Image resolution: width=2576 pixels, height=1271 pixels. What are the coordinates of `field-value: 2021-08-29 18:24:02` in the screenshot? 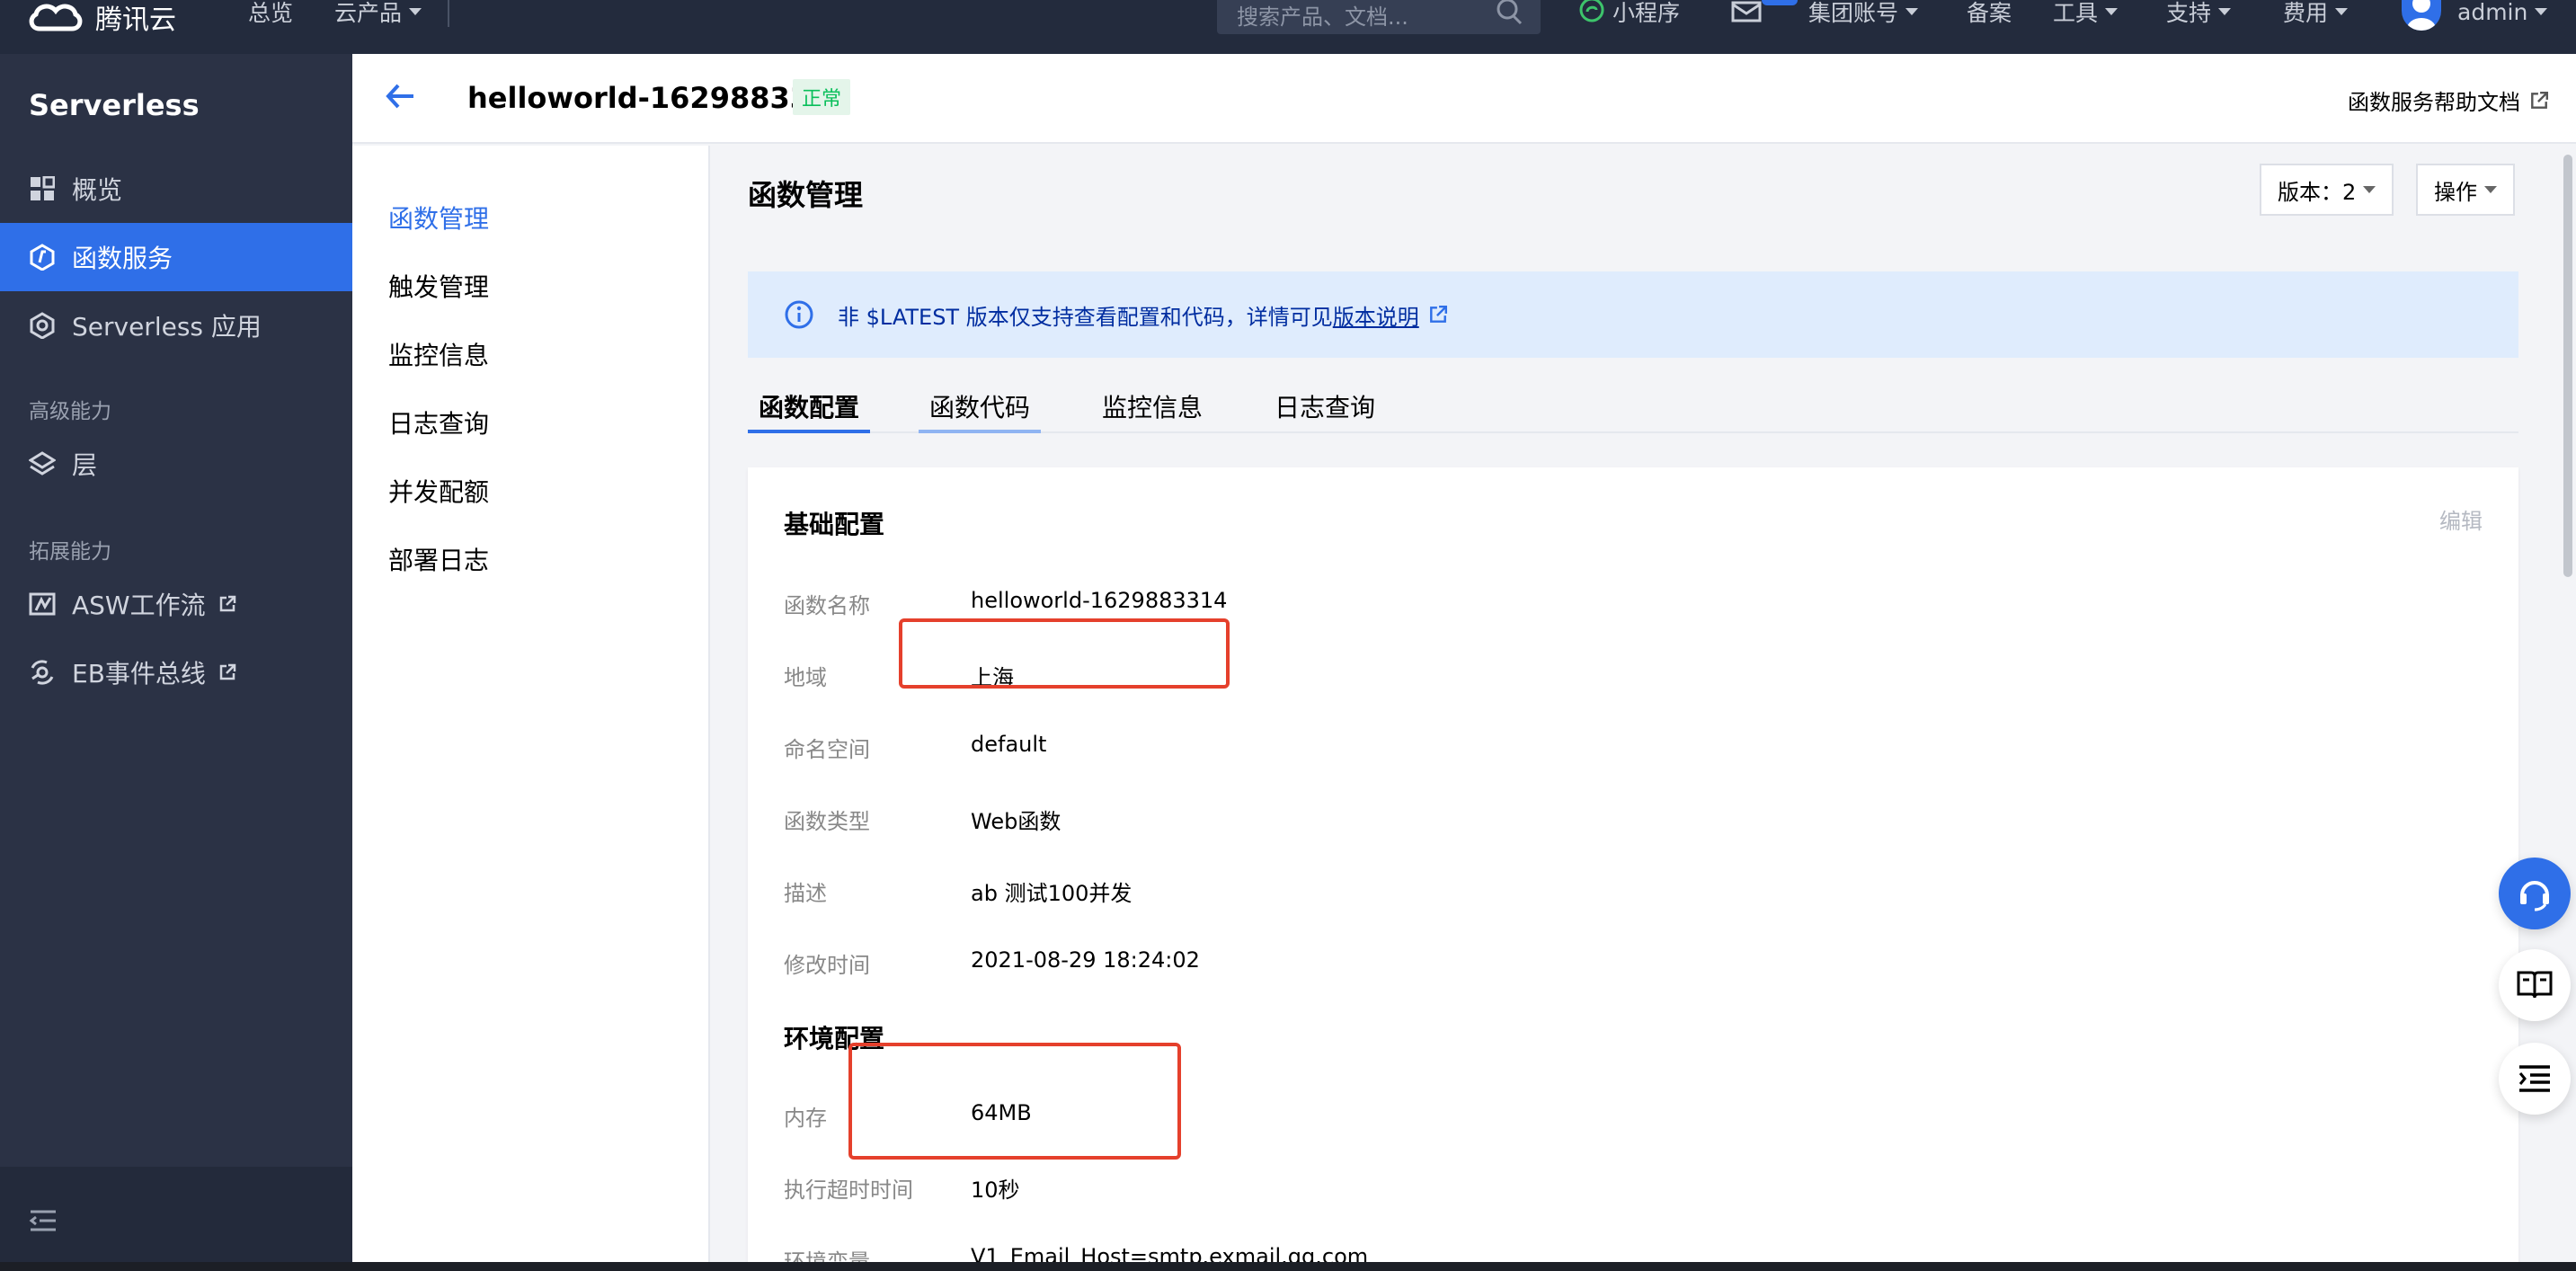 It's located at (1085, 960).